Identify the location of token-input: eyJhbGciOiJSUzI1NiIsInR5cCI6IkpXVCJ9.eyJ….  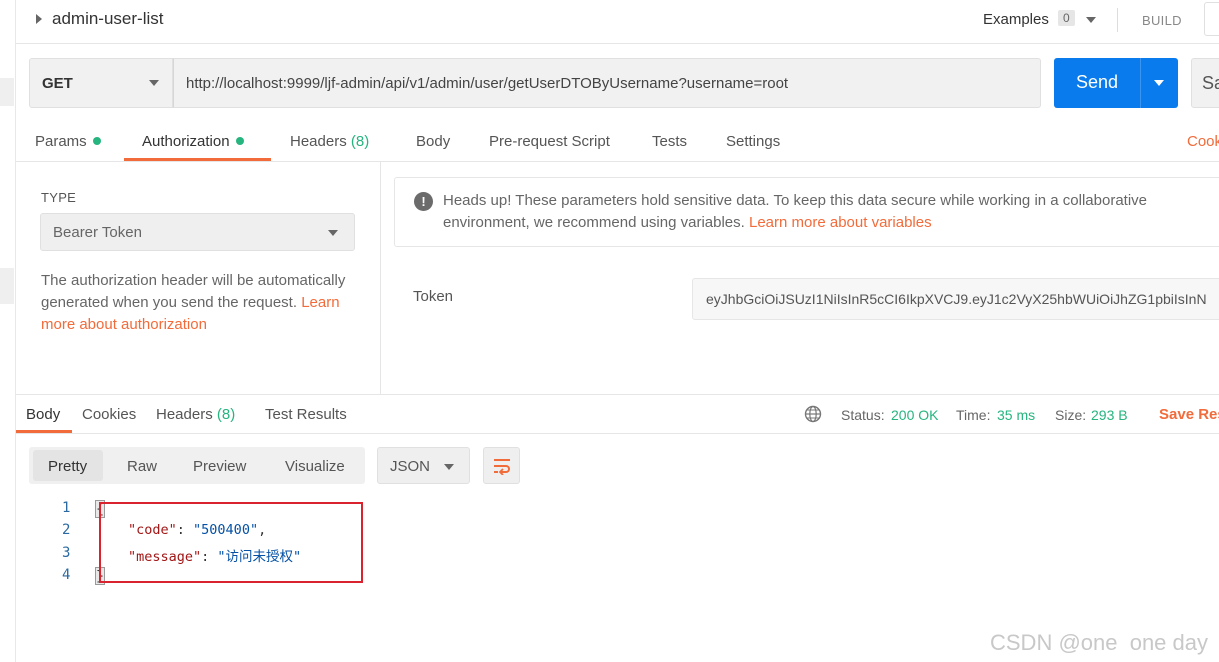
(955, 299).